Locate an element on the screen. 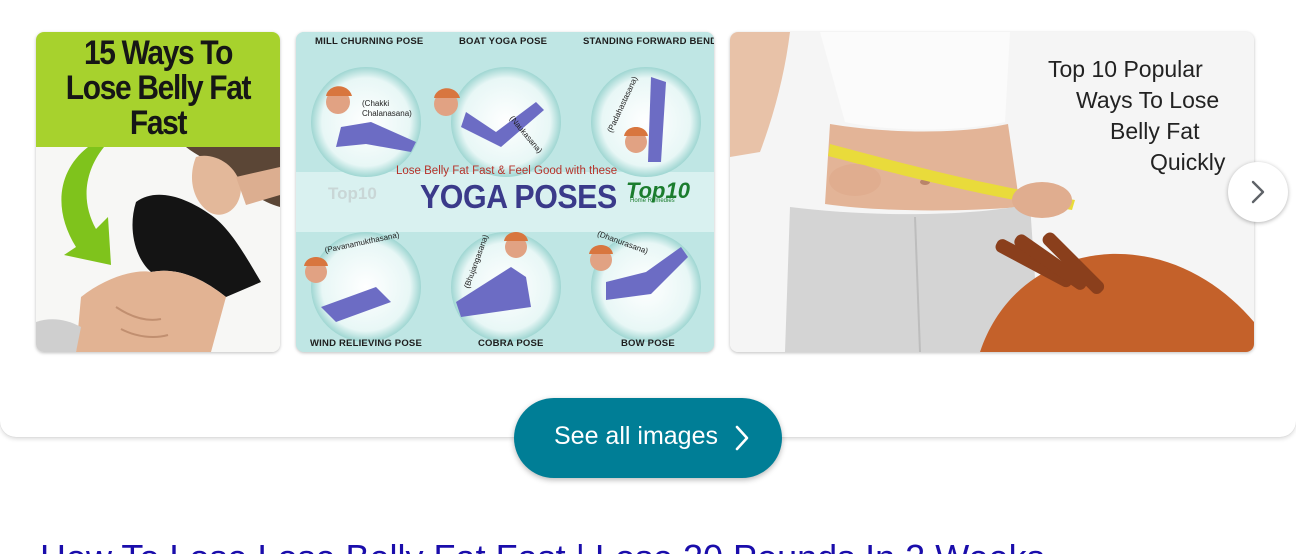 This screenshot has height=554, width=1296. yoga-headline: YOGA POSES is located at coordinates (518, 196).